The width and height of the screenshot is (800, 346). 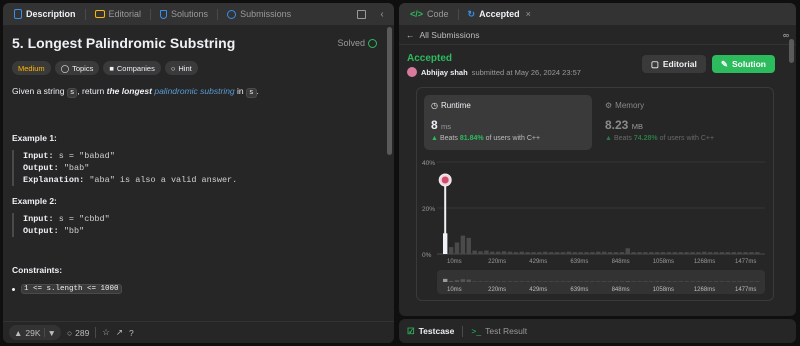 I want to click on all-submissions-bar: ← All Submissions ∞, so click(x=597, y=35).